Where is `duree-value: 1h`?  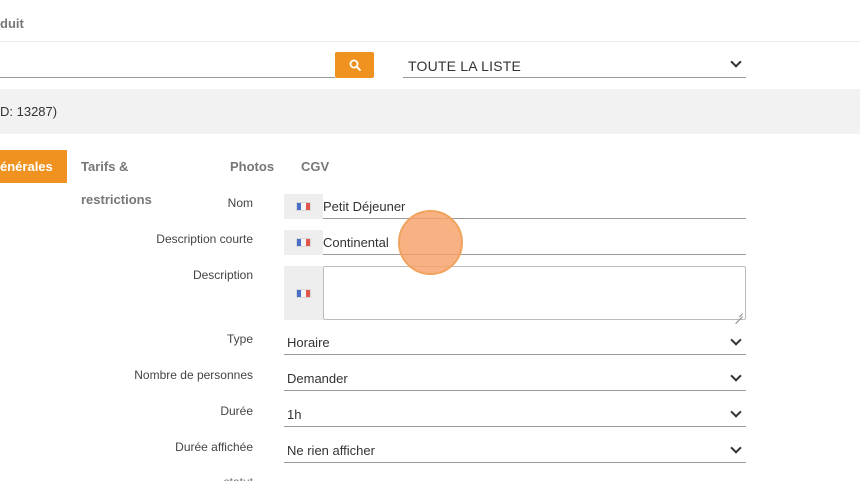
duree-value: 1h is located at coordinates (294, 414).